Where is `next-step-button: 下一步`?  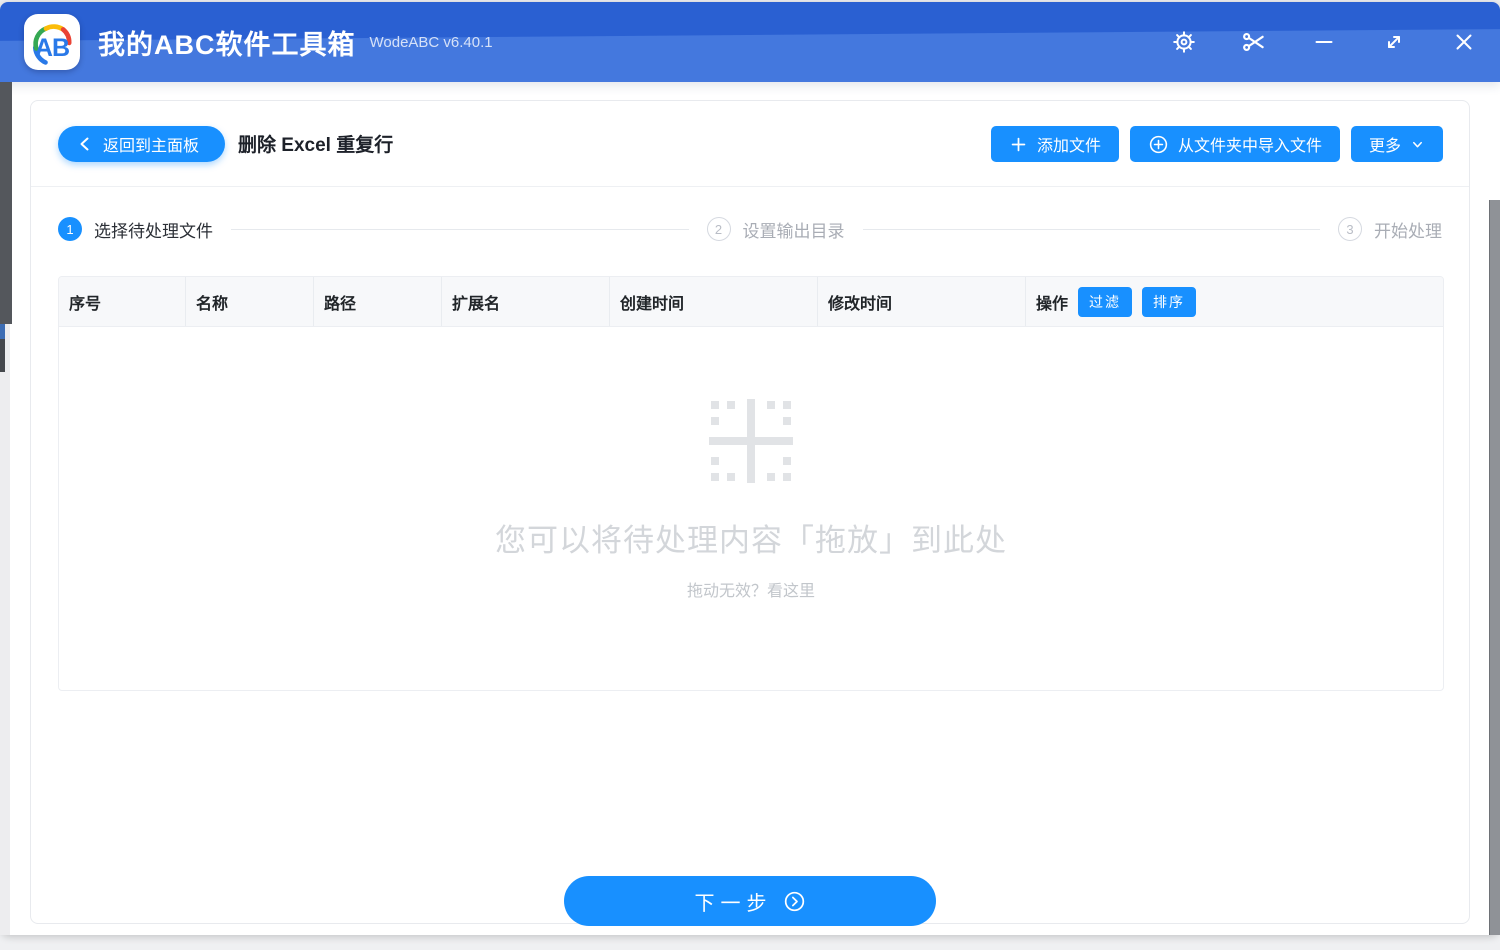
next-step-button: 下一步 is located at coordinates (750, 901).